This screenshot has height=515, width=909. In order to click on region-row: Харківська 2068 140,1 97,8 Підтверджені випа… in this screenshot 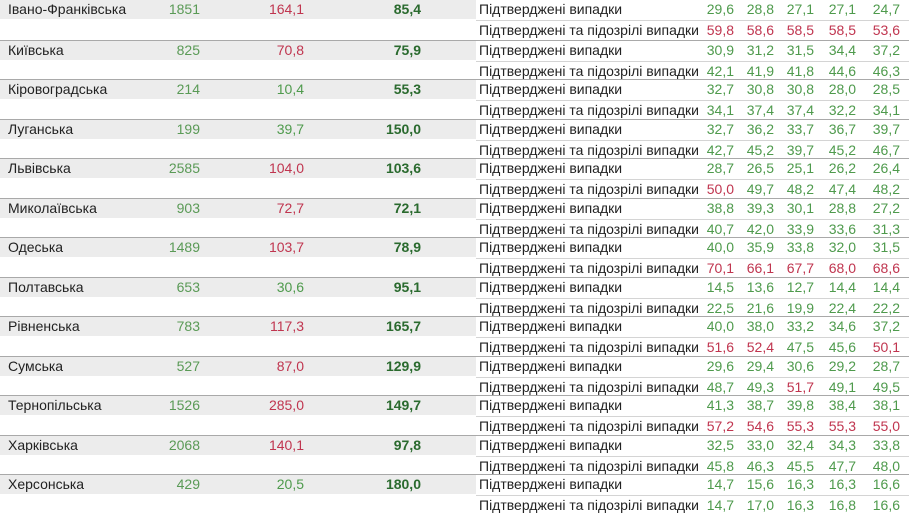, I will do `click(454, 455)`.